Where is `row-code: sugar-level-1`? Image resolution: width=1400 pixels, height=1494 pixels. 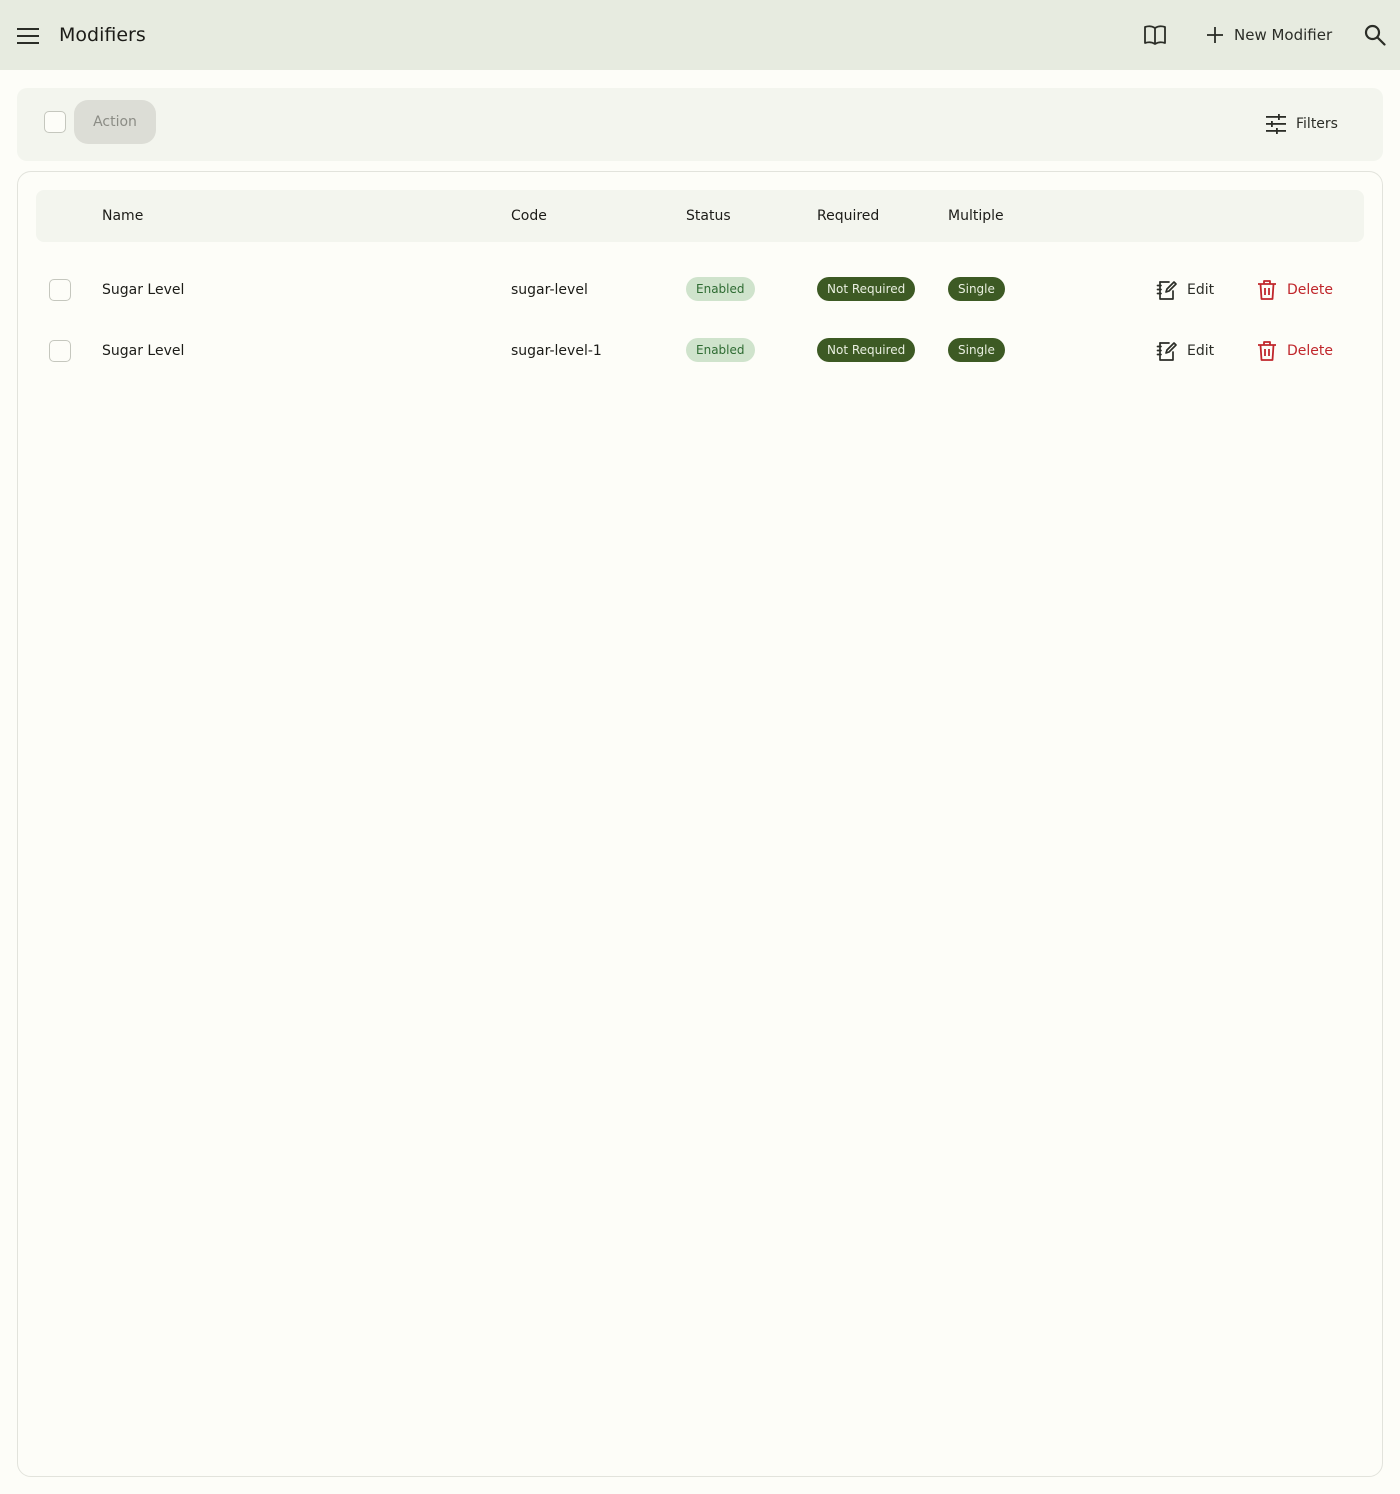 row-code: sugar-level-1 is located at coordinates (556, 351).